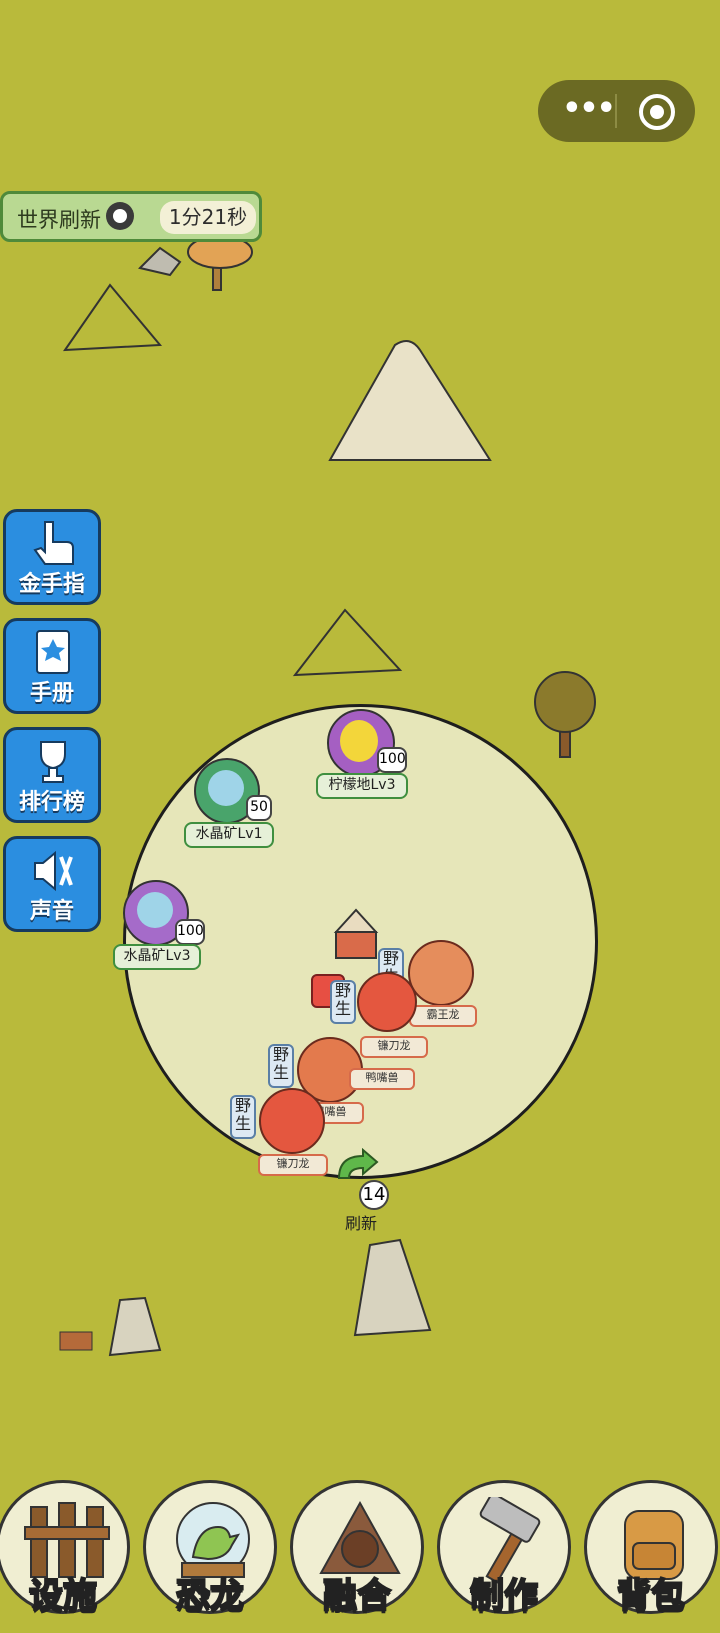  Describe the element at coordinates (51, 584) in the screenshot. I see `golden-finger-label: 金手指` at that location.